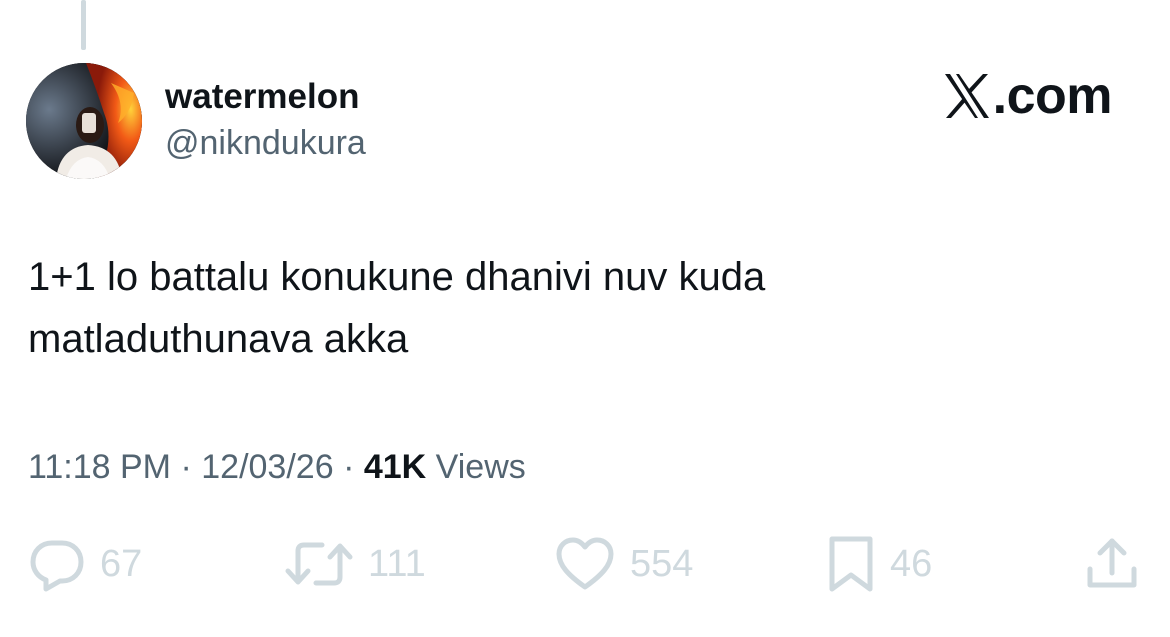  Describe the element at coordinates (851, 564) in the screenshot. I see `bookmark-icon` at that location.